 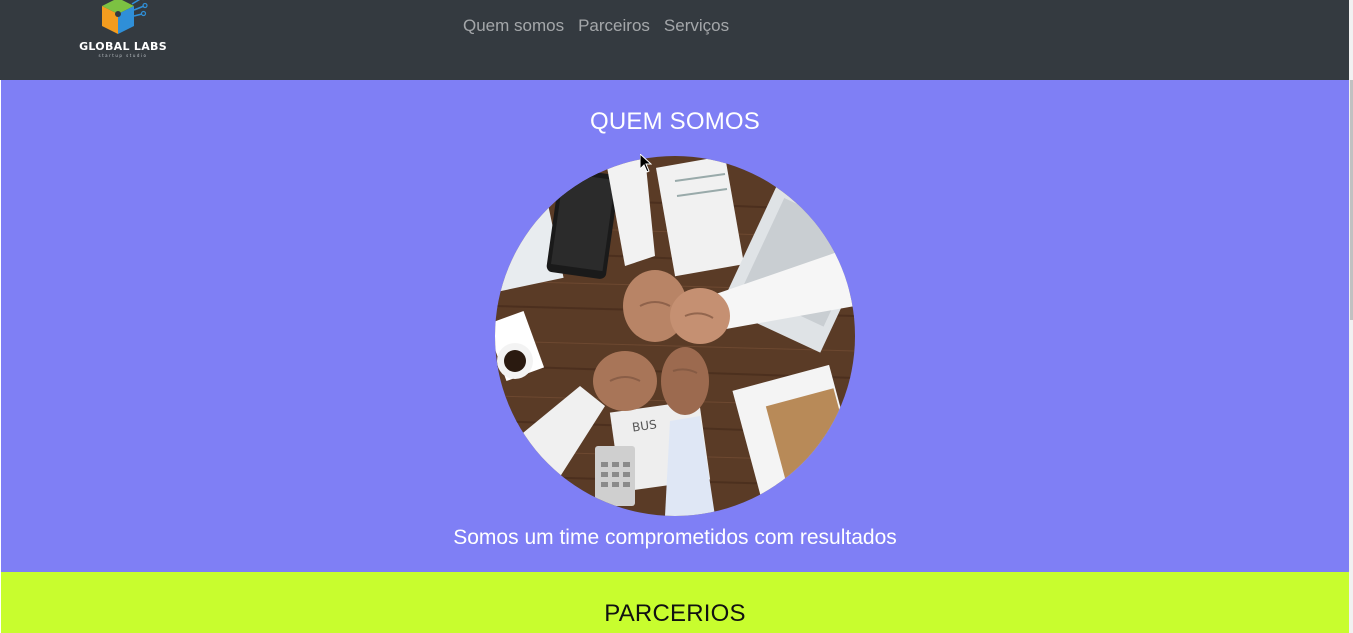 I want to click on nav-link-quem-somos: Quem somos, so click(x=513, y=26).